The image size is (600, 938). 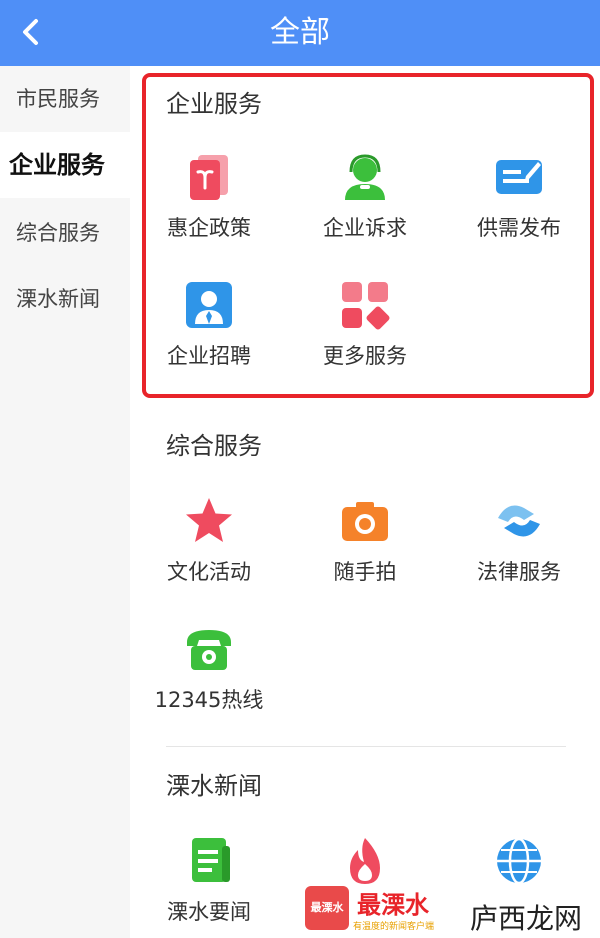 I want to click on camera-icon, so click(x=365, y=521).